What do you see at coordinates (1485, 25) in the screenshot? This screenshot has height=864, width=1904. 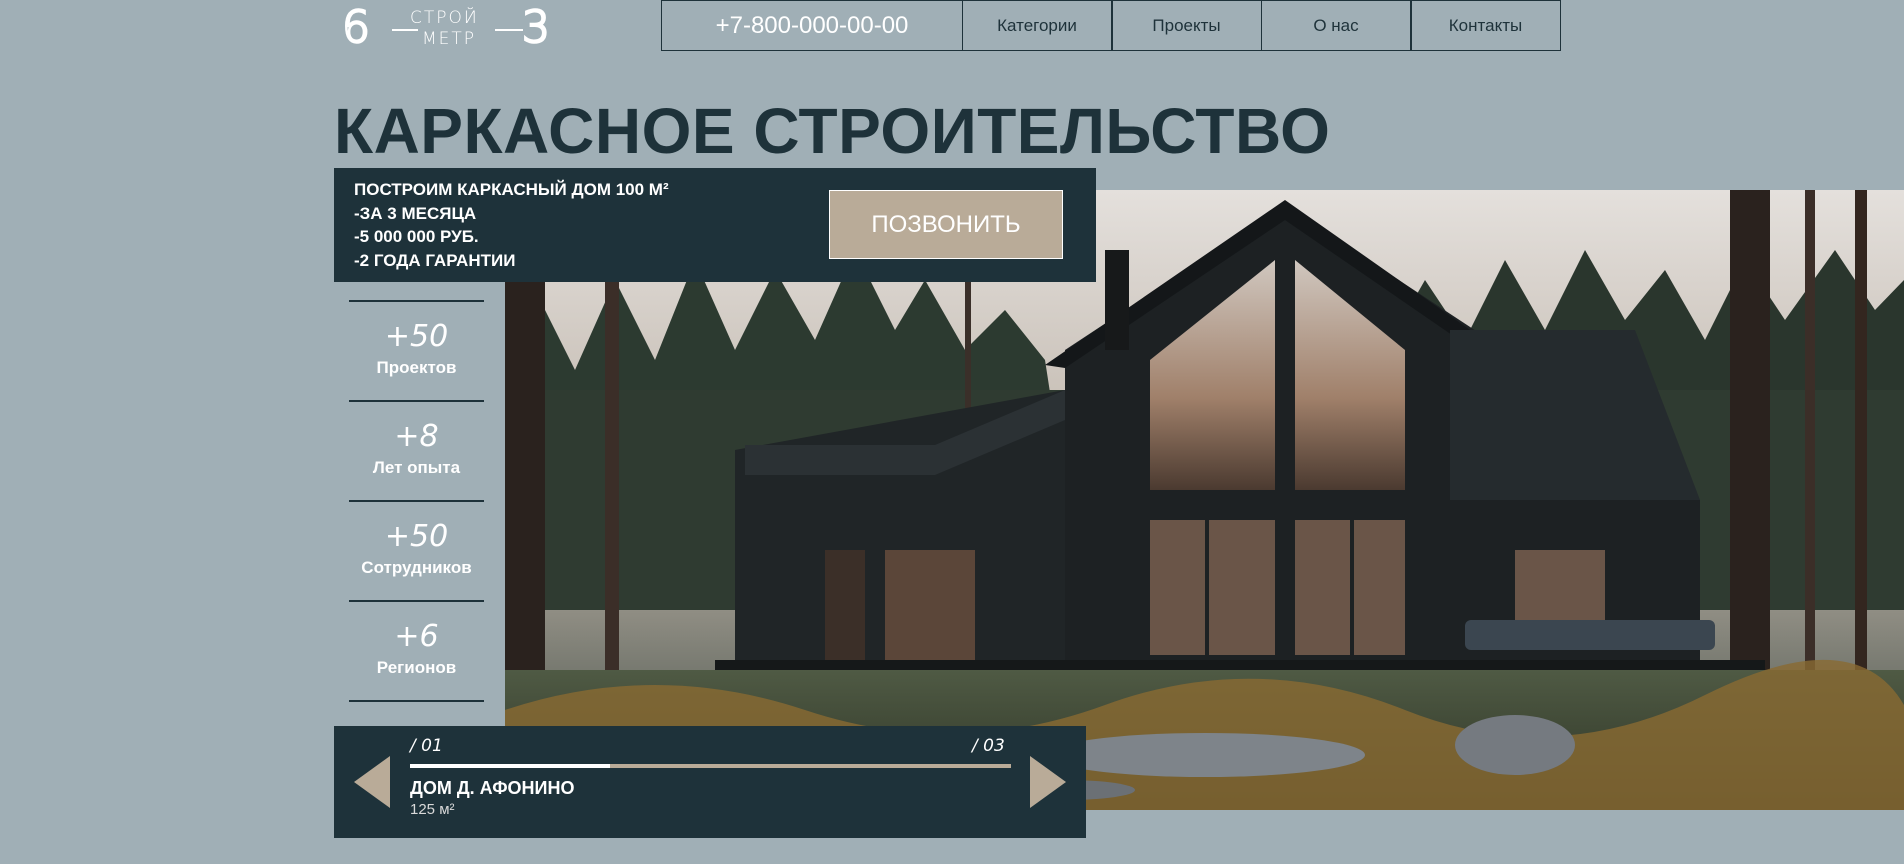 I see `nav-contacts: Контакты` at bounding box center [1485, 25].